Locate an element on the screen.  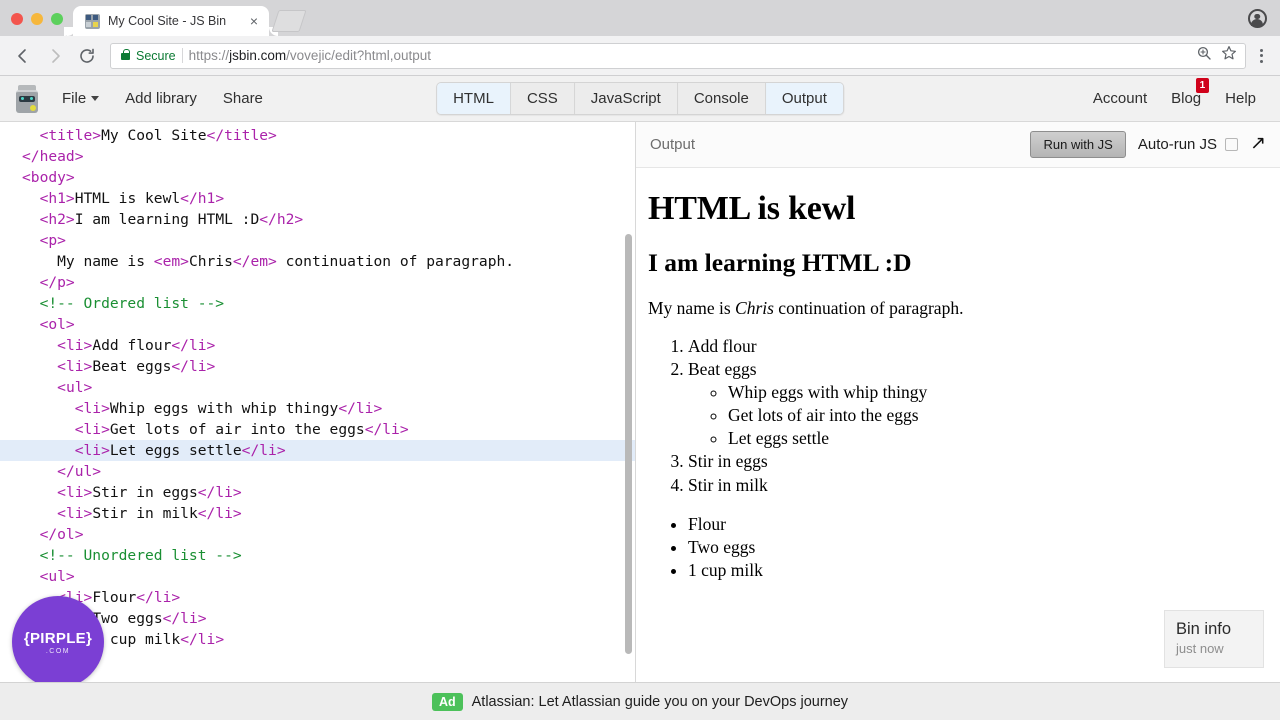
list-item: Add flour is located at coordinates (971, 346).